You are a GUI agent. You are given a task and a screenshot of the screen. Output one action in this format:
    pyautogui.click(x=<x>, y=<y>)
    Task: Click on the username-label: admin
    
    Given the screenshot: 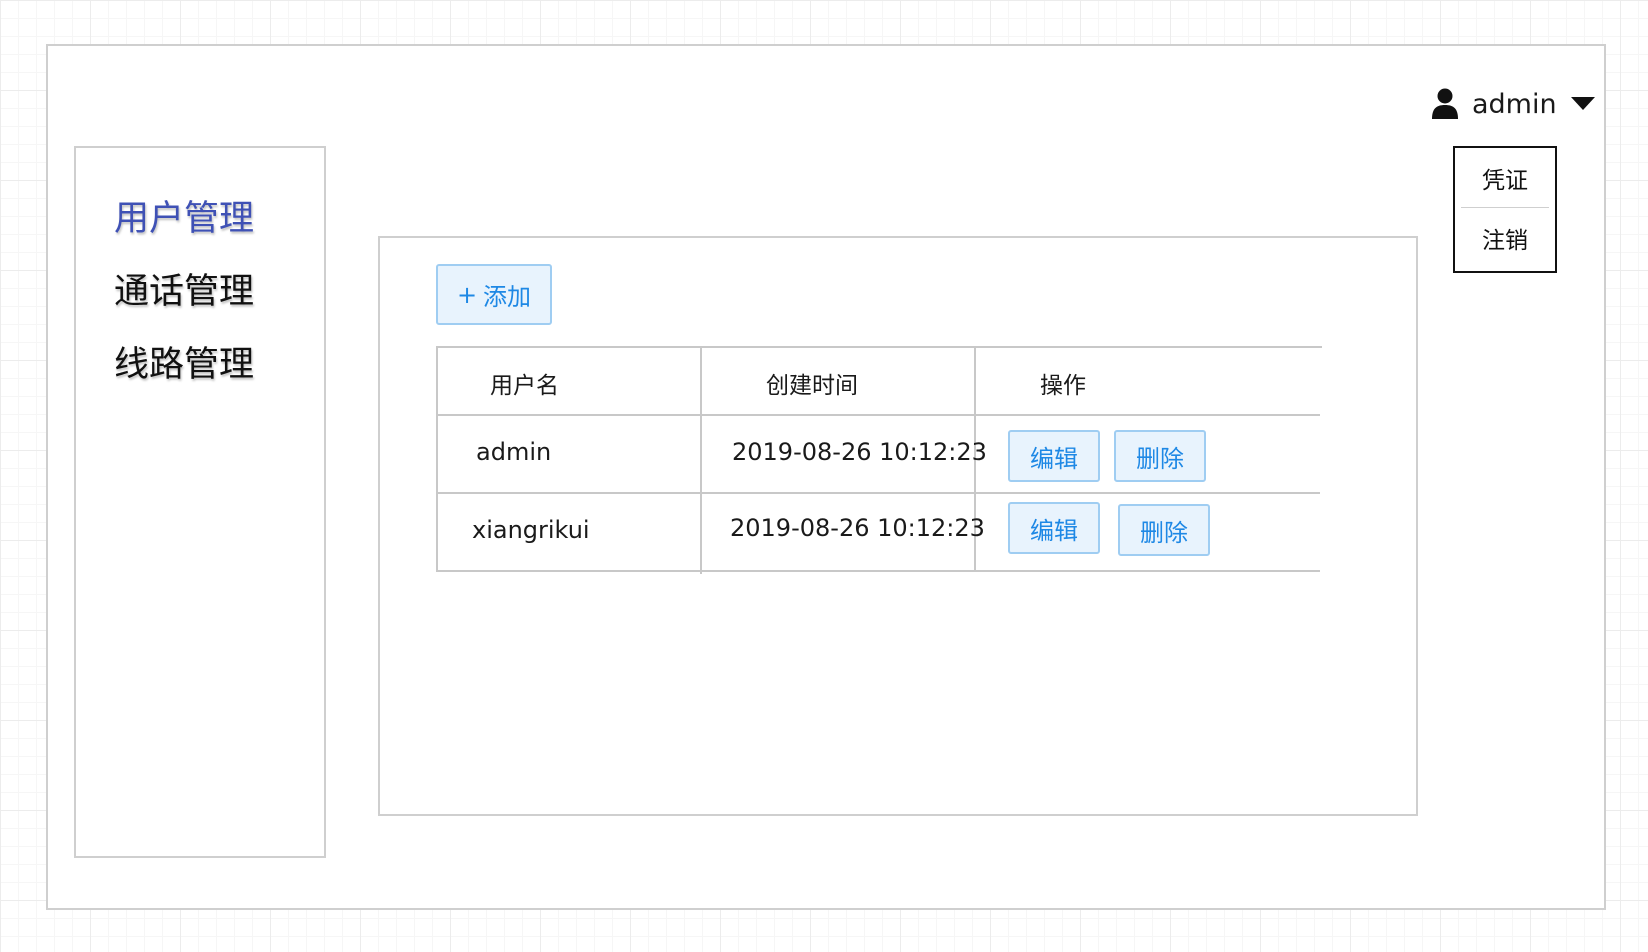 What is the action you would take?
    pyautogui.click(x=1514, y=104)
    